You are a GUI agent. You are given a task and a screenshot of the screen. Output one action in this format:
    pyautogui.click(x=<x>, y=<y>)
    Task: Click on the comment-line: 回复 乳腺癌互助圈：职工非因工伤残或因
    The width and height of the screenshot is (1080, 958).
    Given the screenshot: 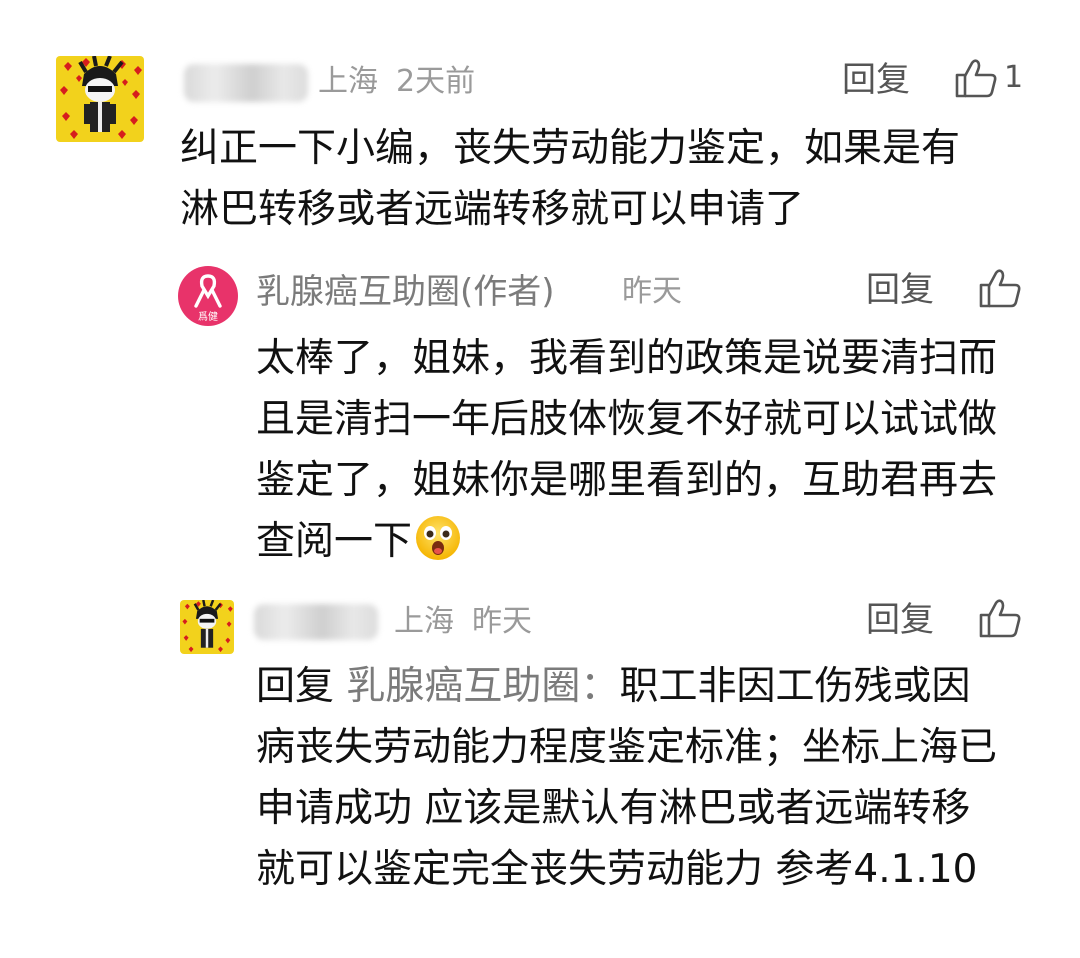 What is the action you would take?
    pyautogui.click(x=626, y=686)
    